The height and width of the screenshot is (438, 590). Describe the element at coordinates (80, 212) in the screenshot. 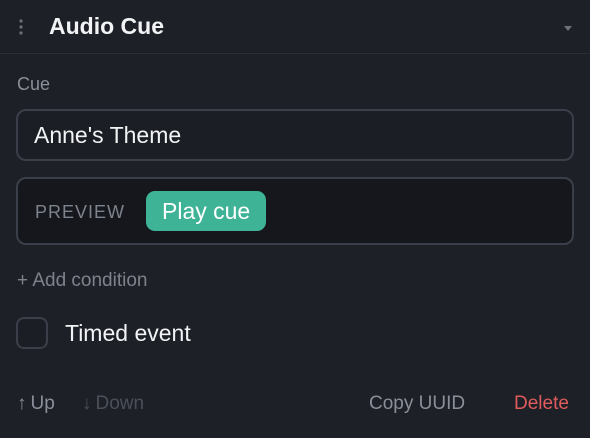

I see `preview-label: PREVIEW` at that location.